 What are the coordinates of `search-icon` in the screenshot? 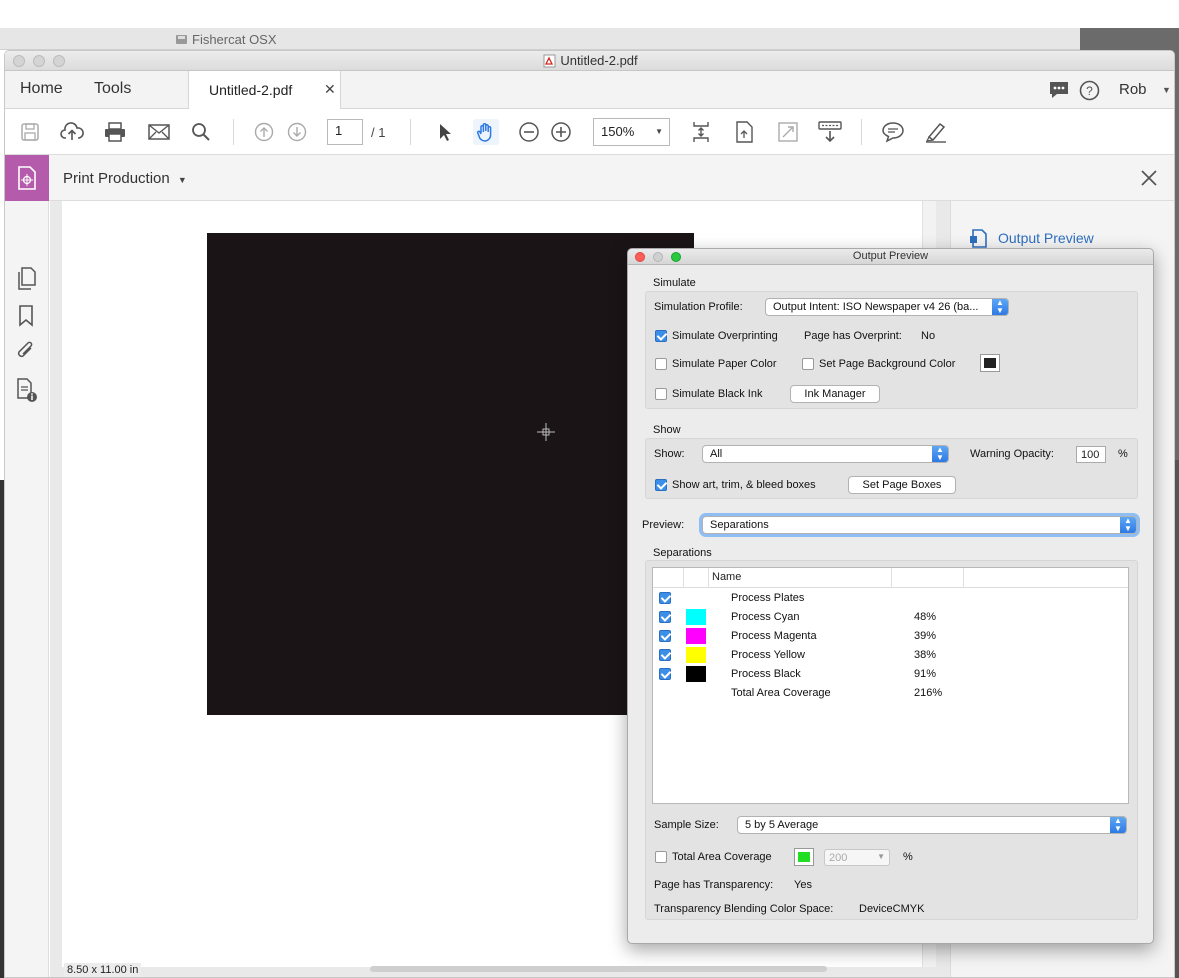 It's located at (201, 132).